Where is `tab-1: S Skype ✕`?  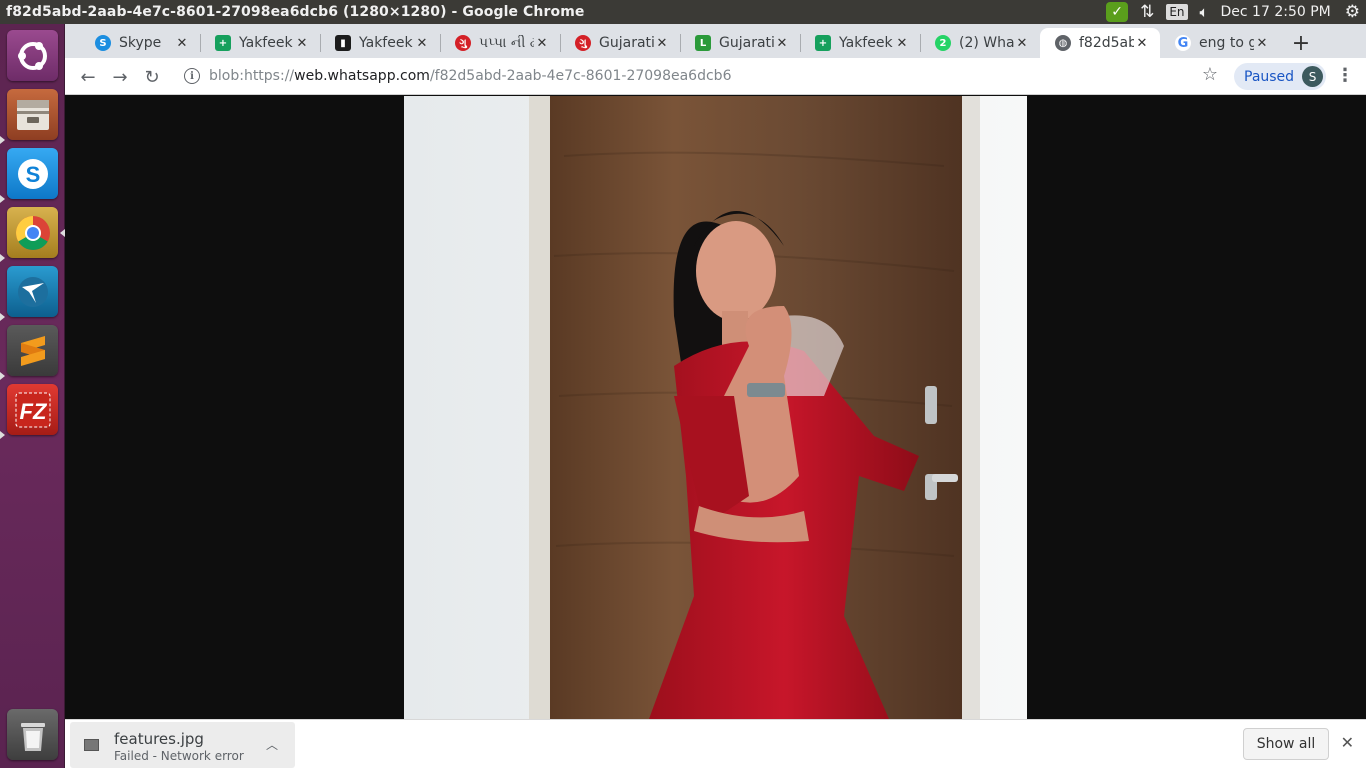 tab-1: S Skype ✕ is located at coordinates (140, 43).